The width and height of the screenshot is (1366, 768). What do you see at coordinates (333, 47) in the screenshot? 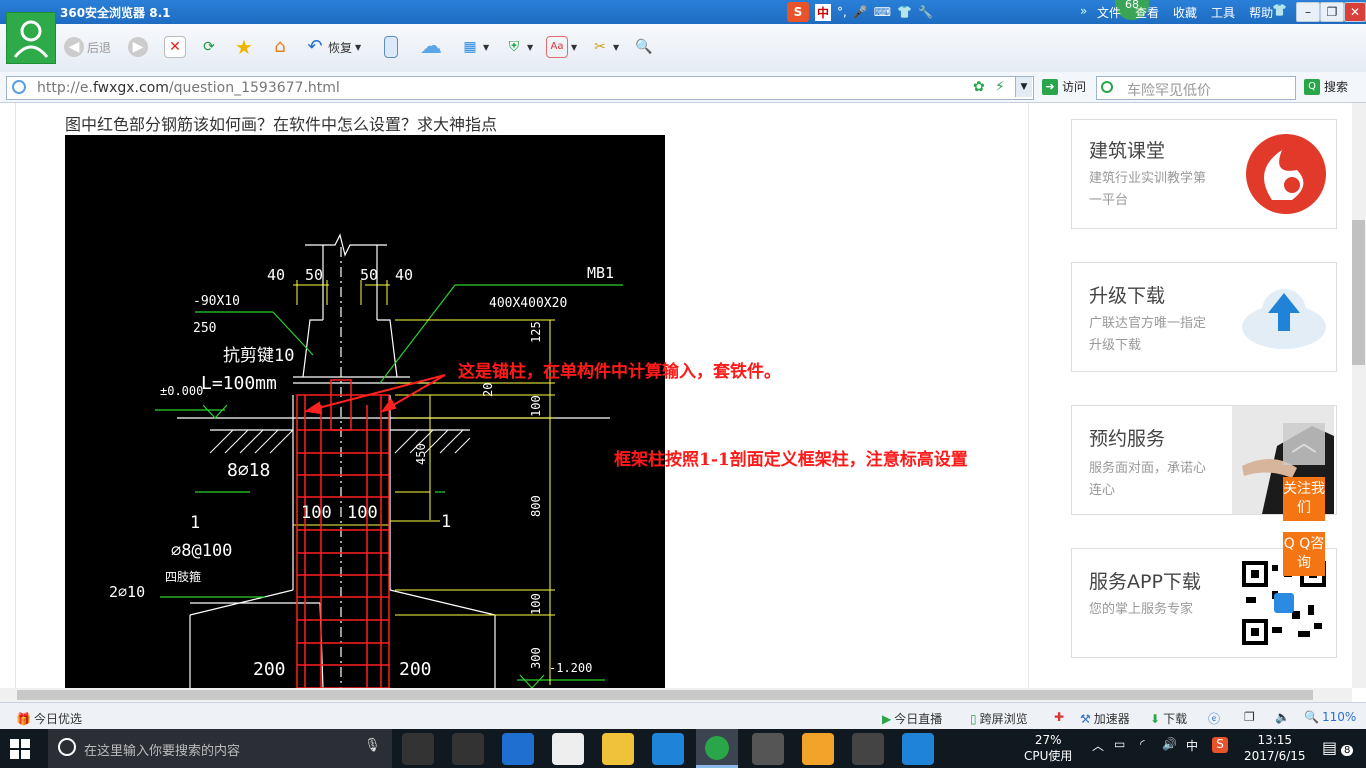
I see `restore-button: ↶ 恢复 ▼` at bounding box center [333, 47].